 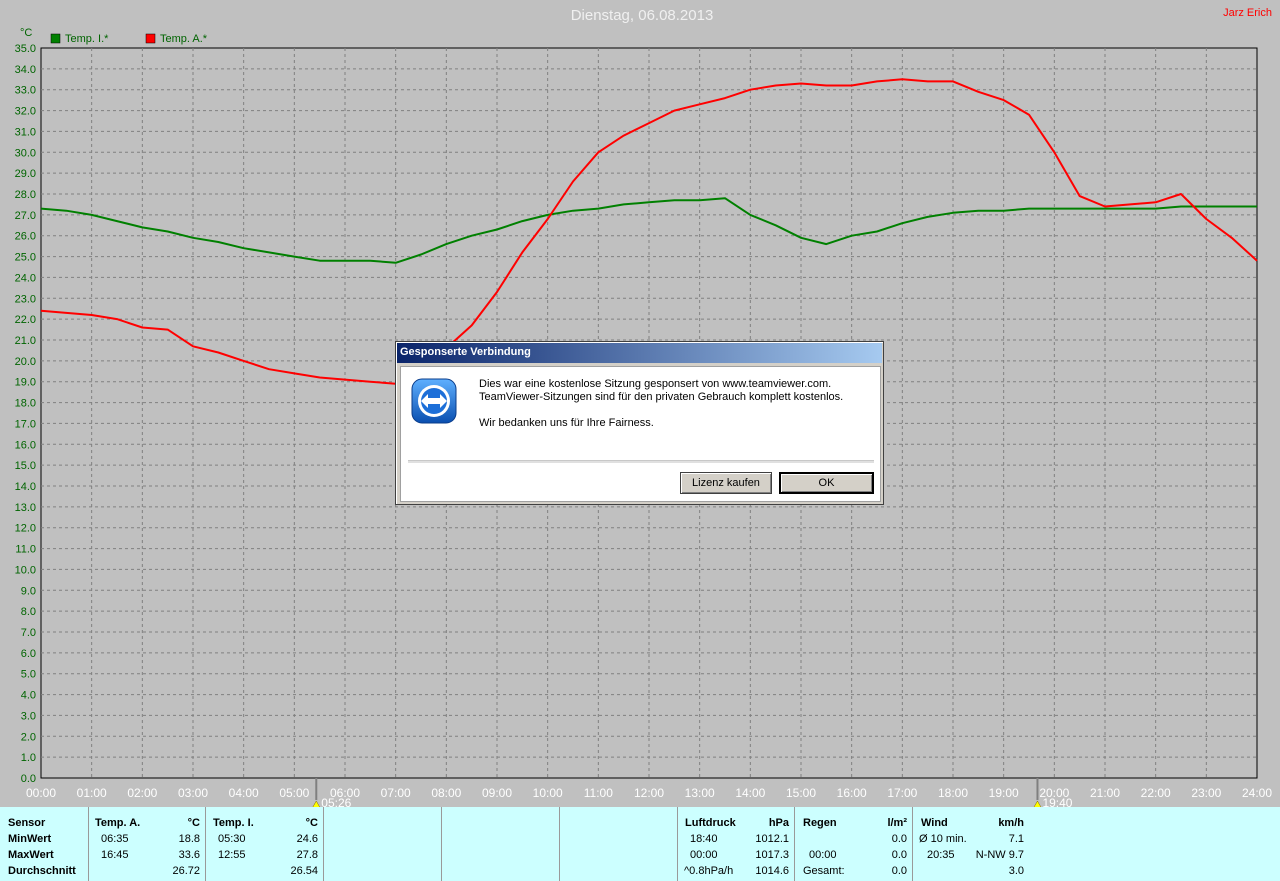 I want to click on sunset-label: 19:40, so click(x=1057, y=801).